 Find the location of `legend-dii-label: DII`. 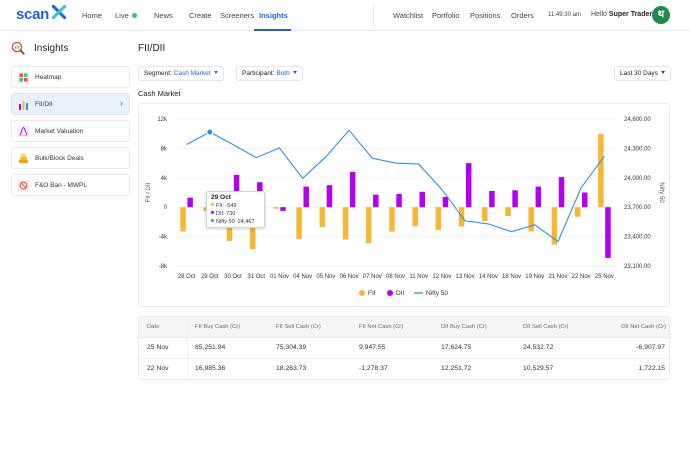

legend-dii-label: DII is located at coordinates (400, 293).